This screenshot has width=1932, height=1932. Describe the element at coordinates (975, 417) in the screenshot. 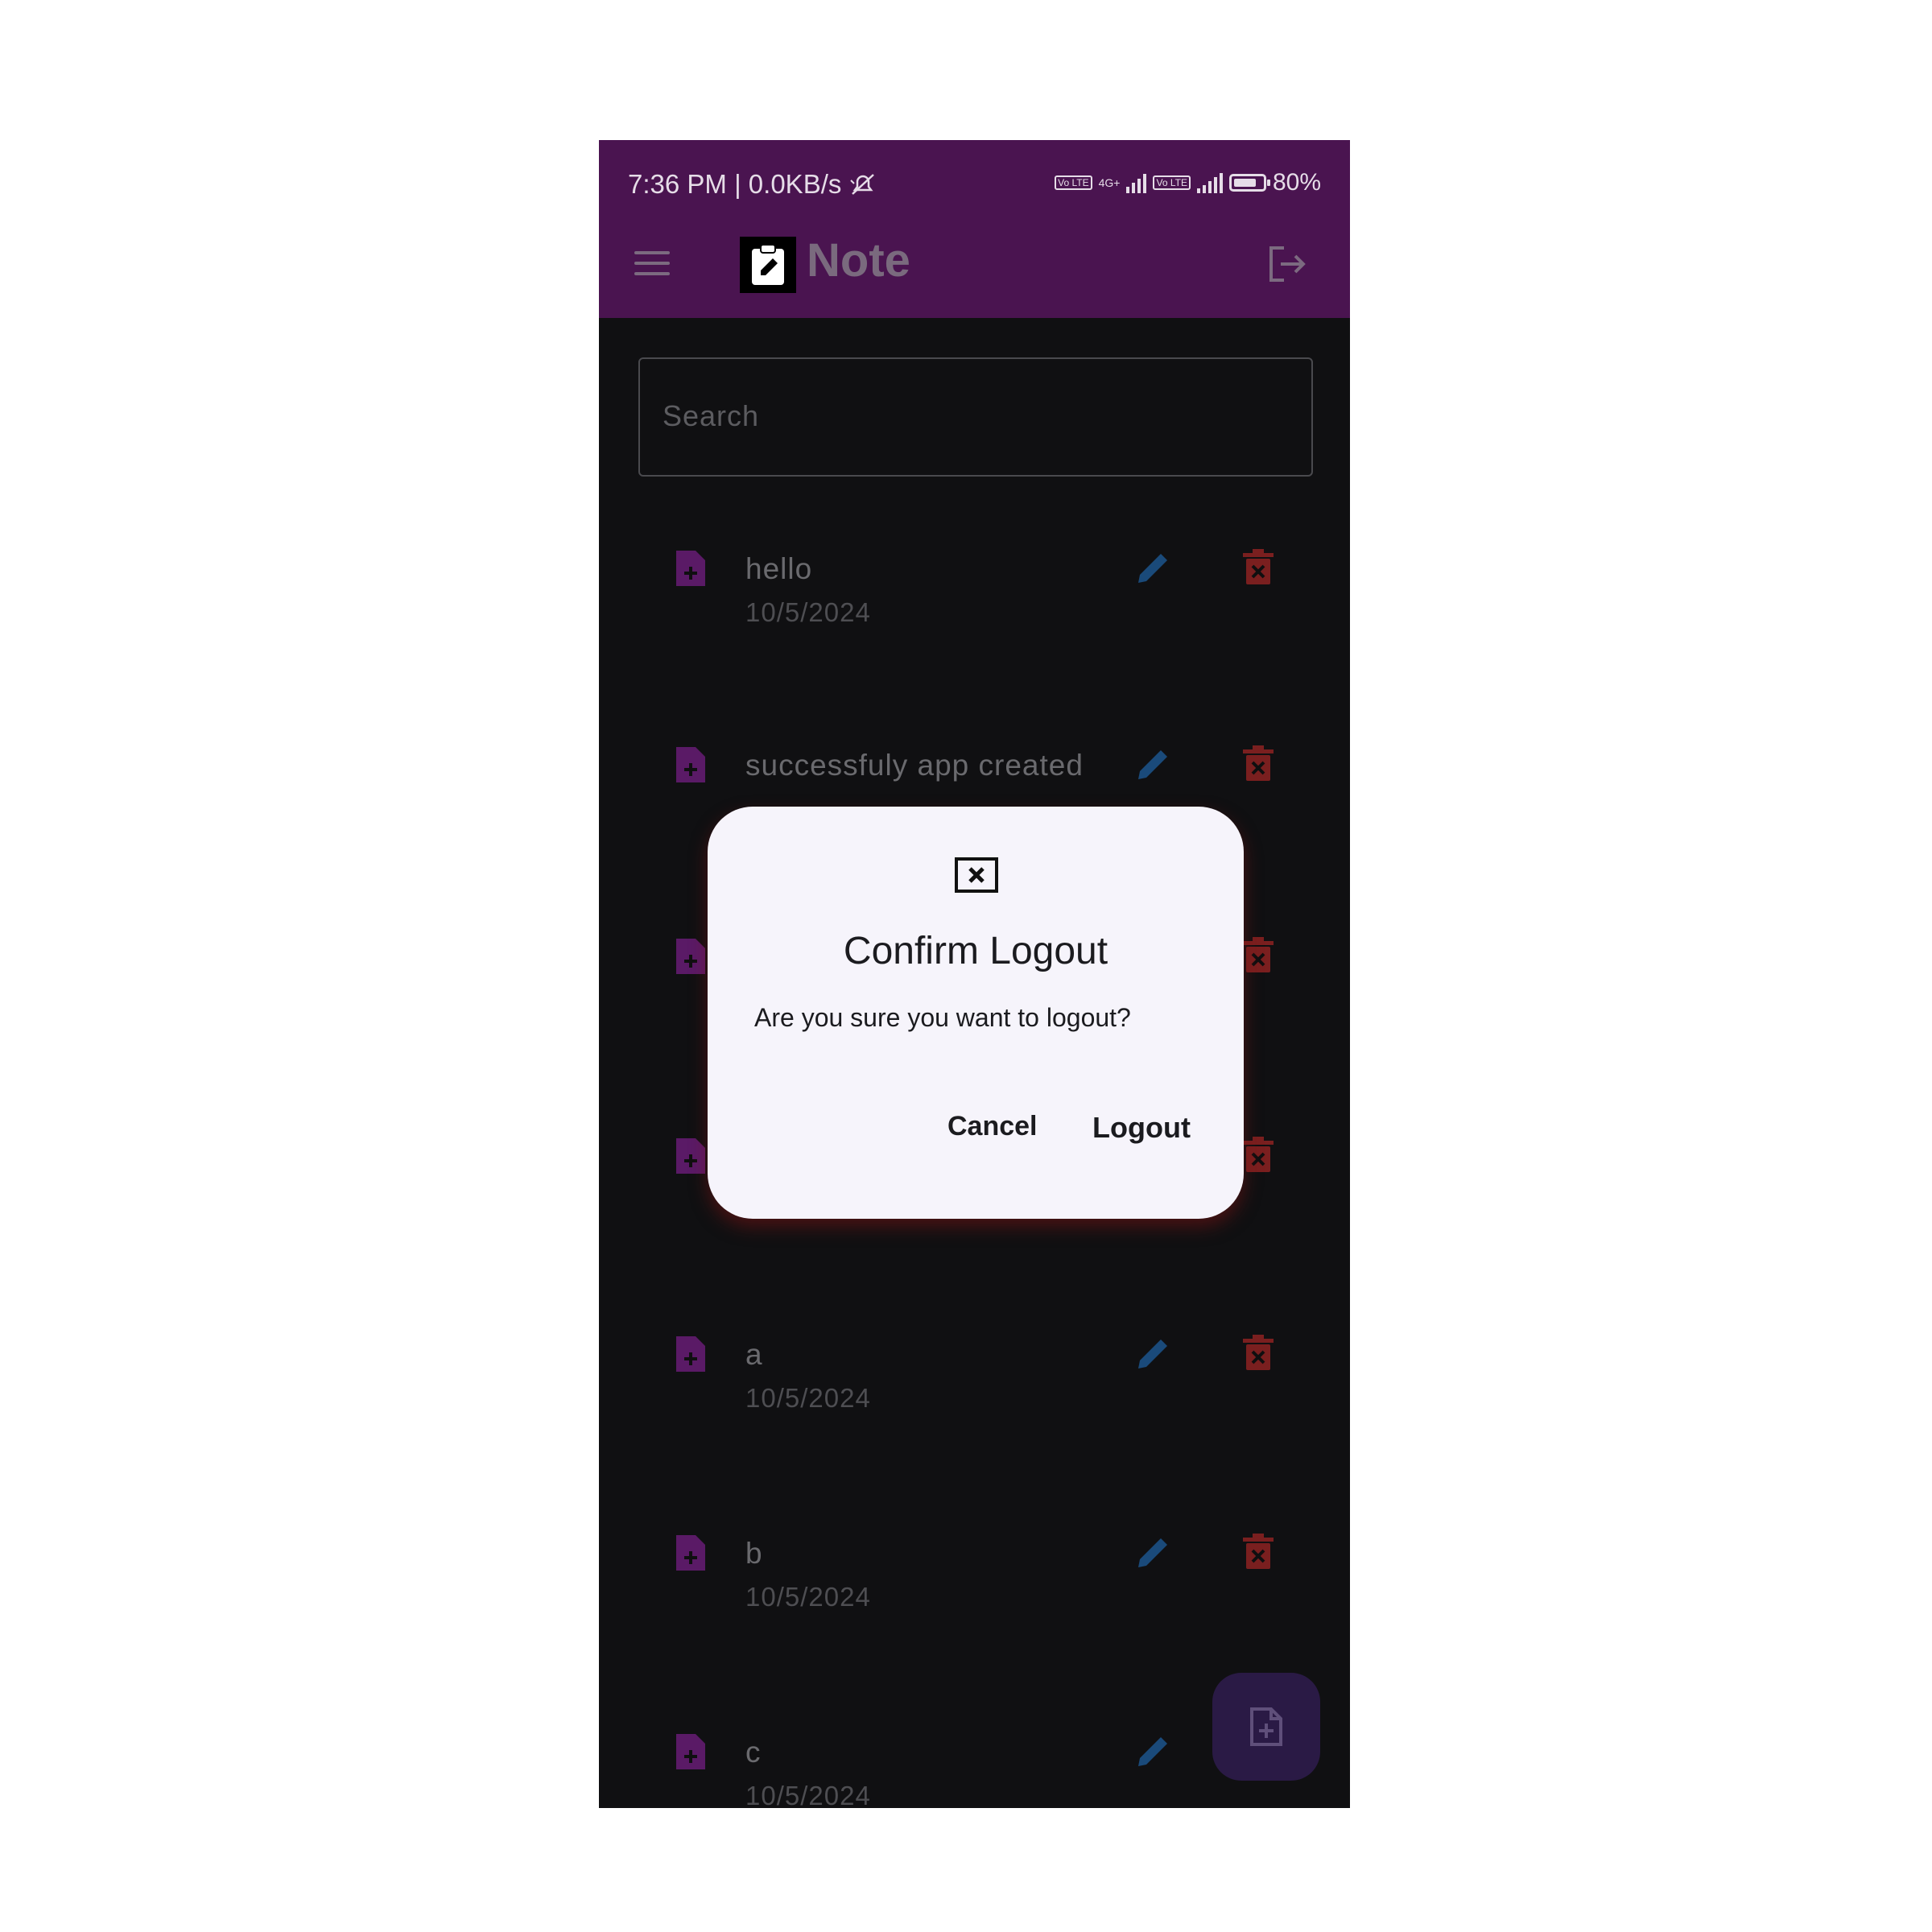

I see `search-input: Search` at that location.